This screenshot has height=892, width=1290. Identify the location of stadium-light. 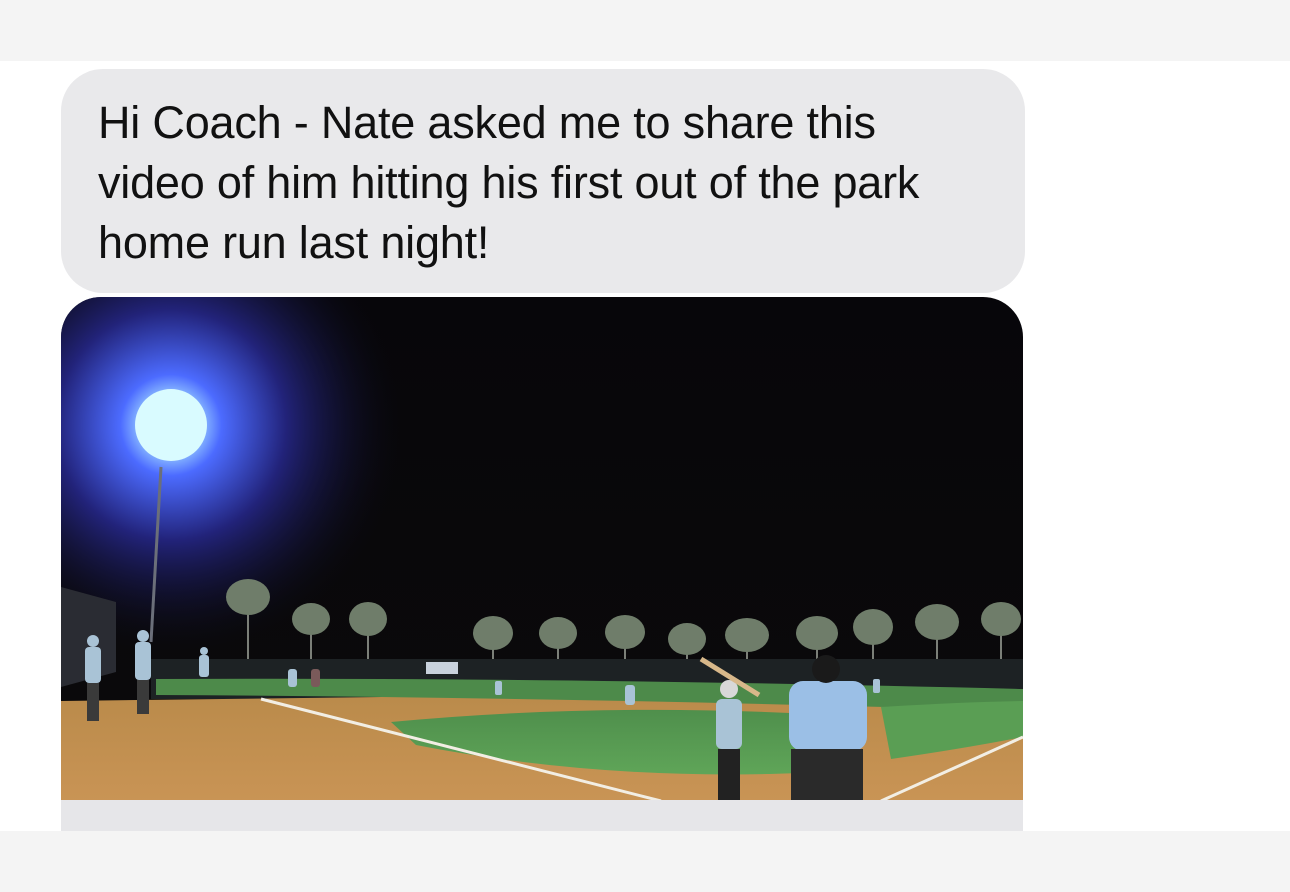
(171, 425).